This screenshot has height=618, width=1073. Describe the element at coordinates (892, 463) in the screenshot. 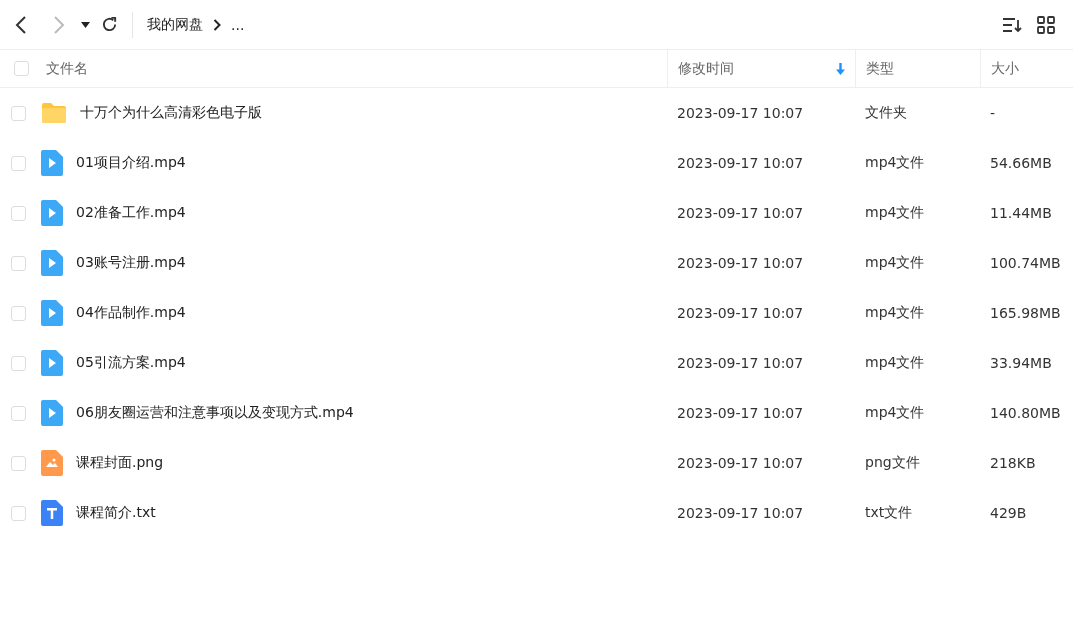

I see `file-type: png文件` at that location.